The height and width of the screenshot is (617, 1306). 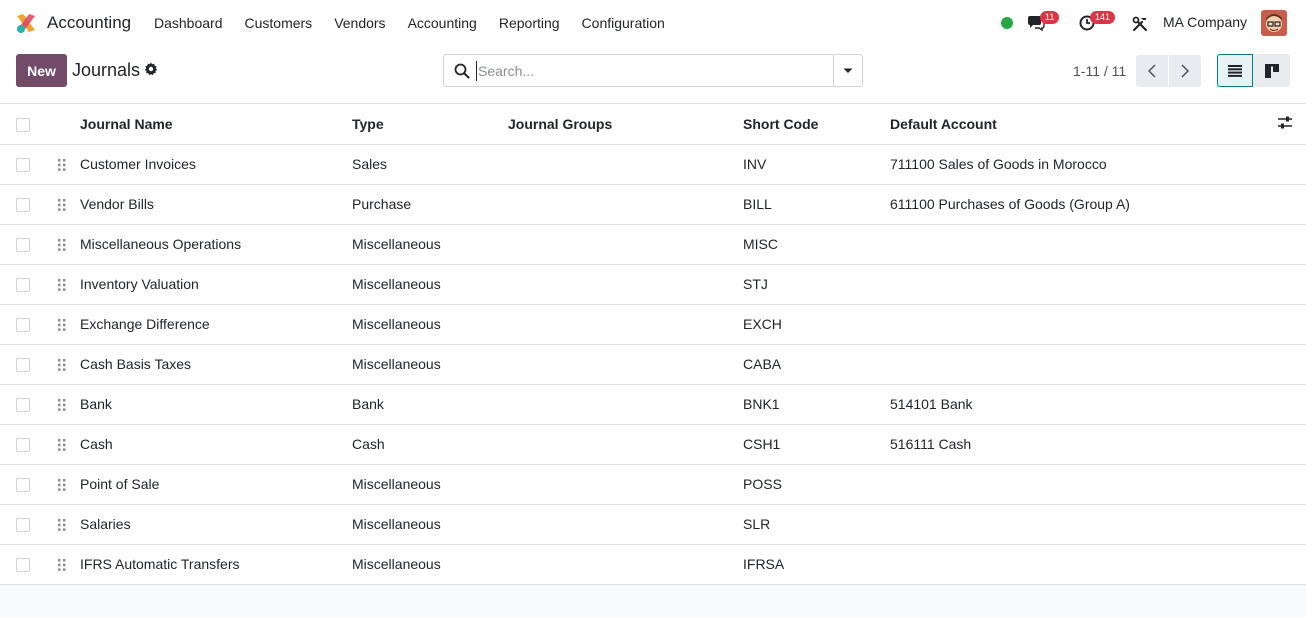 What do you see at coordinates (26, 23) in the screenshot?
I see `app-logo-icon` at bounding box center [26, 23].